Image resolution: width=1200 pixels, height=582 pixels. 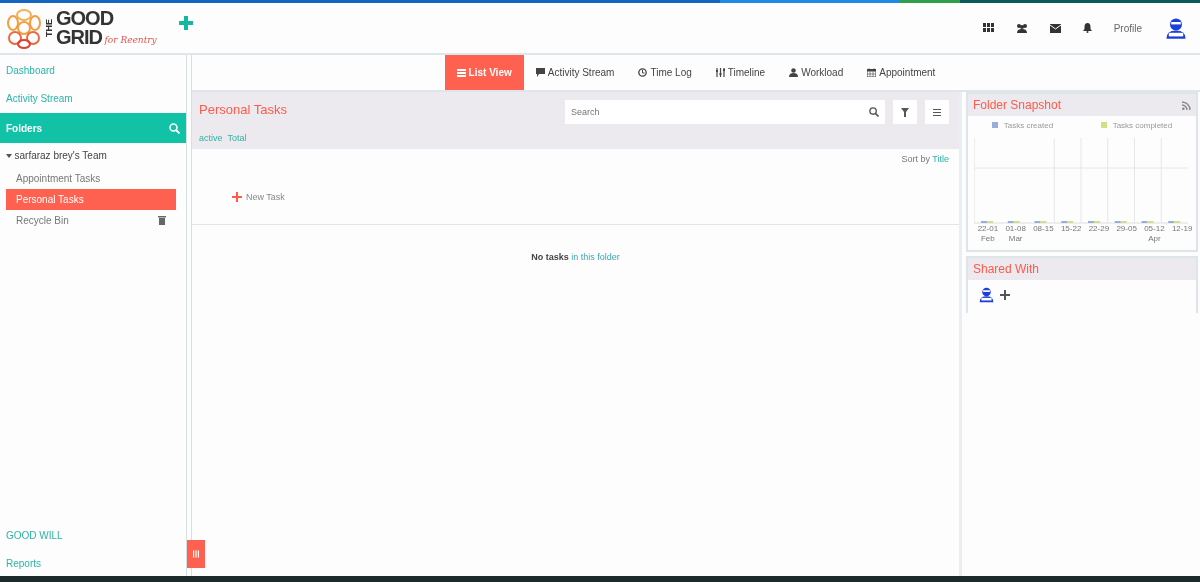 I want to click on sidebar-item: Dashboard, so click(x=93, y=69).